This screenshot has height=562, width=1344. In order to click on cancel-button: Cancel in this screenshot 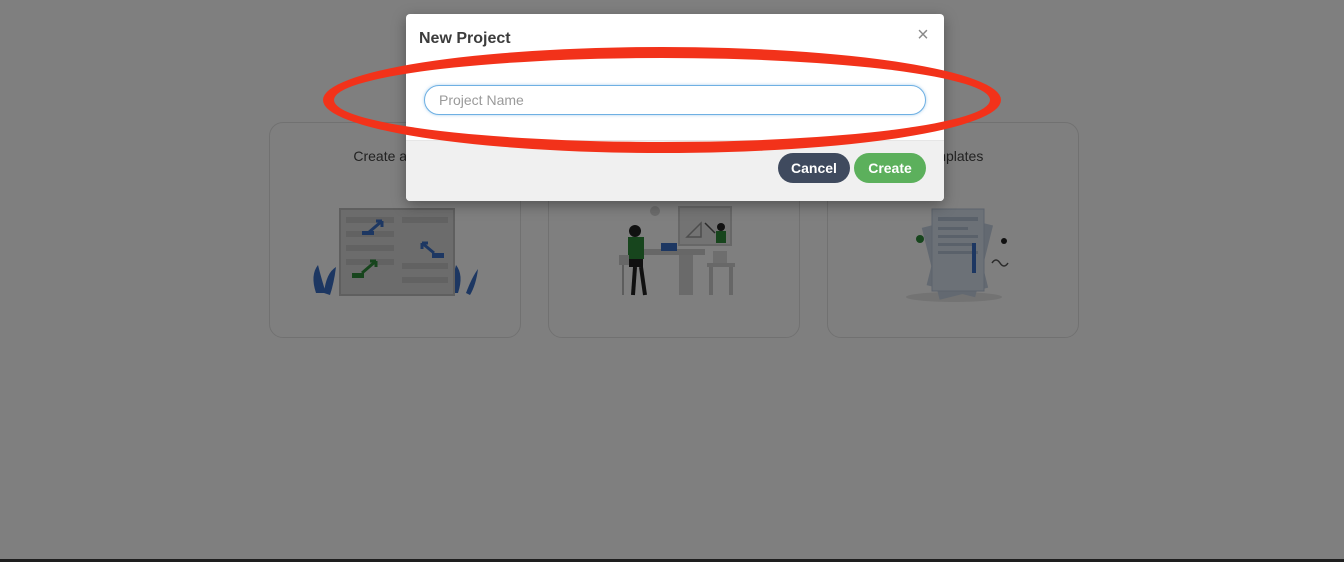, I will do `click(814, 168)`.